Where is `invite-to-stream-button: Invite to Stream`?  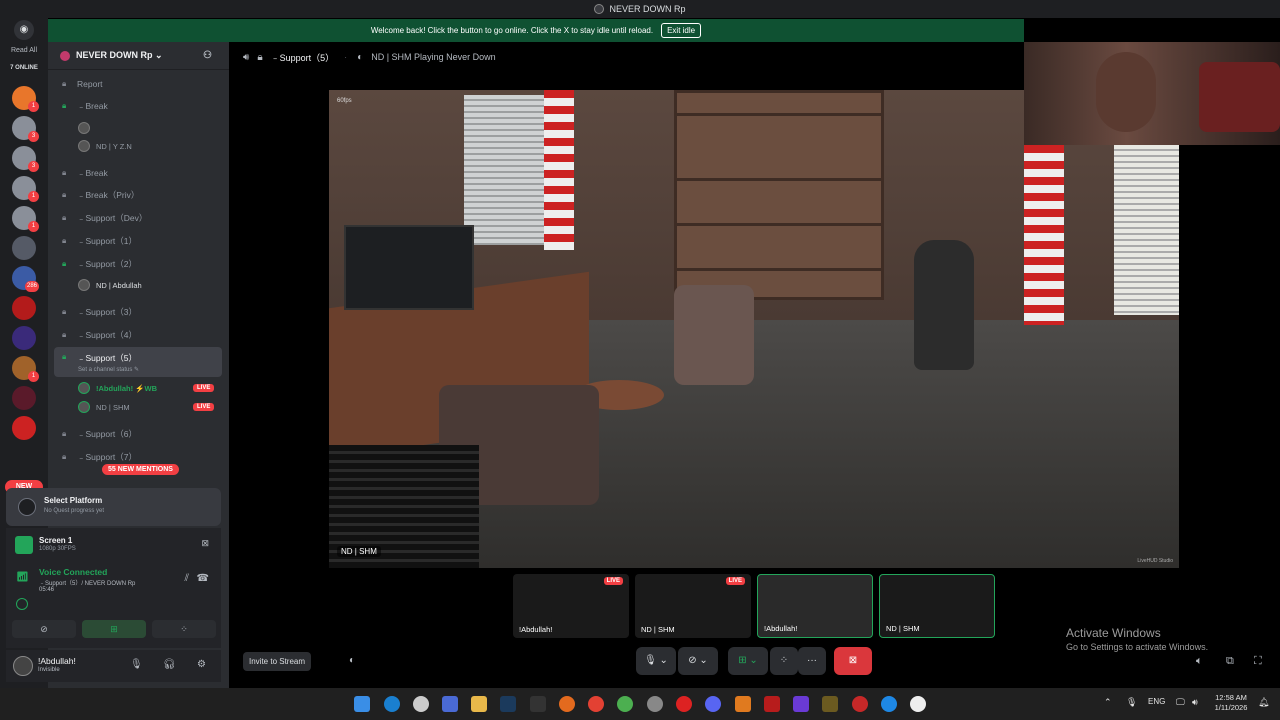 invite-to-stream-button: Invite to Stream is located at coordinates (277, 661).